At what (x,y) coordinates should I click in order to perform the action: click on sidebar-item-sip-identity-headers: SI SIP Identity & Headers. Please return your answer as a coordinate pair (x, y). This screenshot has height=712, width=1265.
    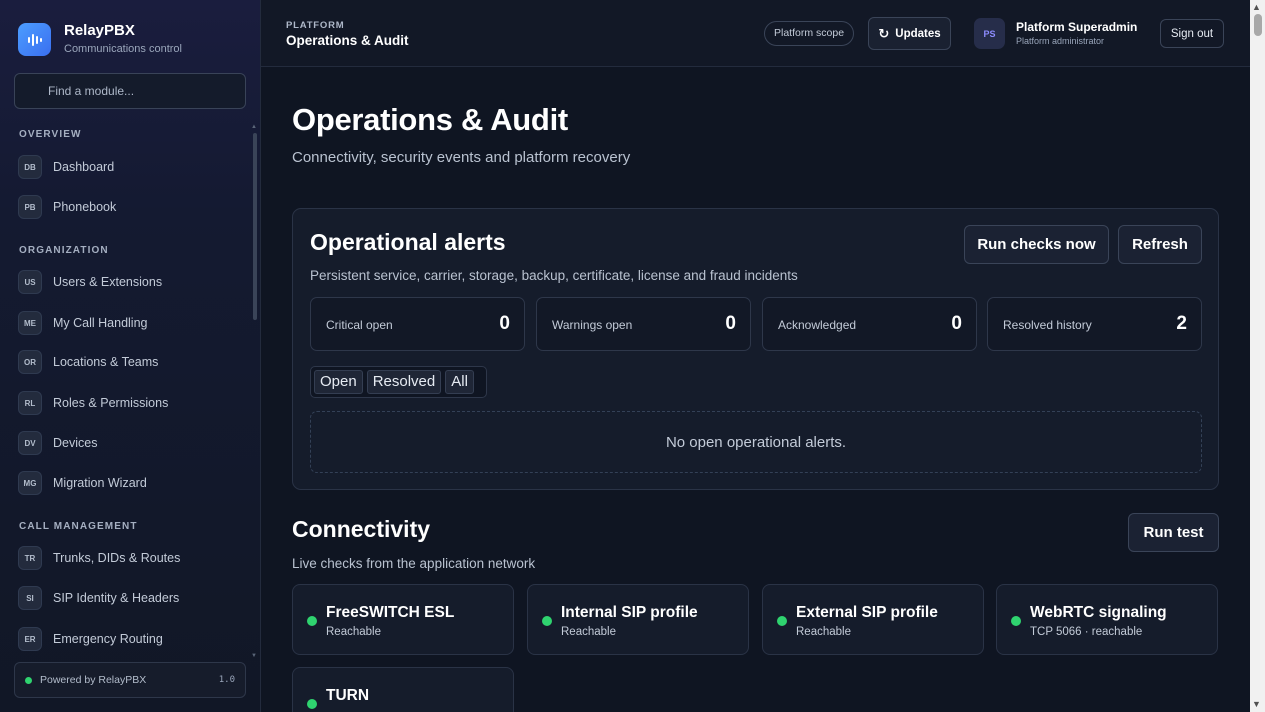
    Looking at the image, I should click on (98, 598).